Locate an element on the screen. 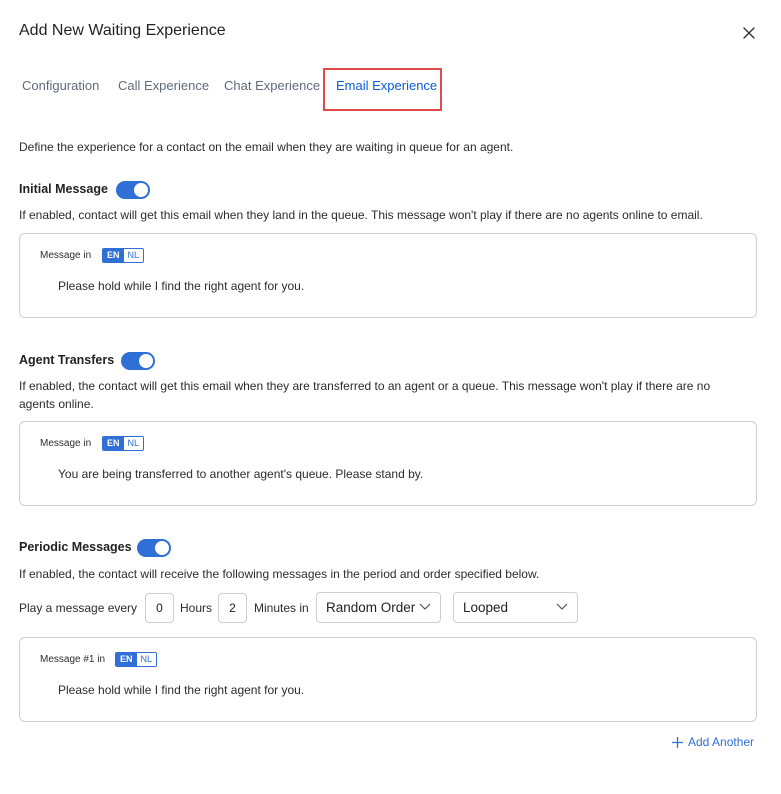  minutes-label: Minutes in is located at coordinates (281, 608).